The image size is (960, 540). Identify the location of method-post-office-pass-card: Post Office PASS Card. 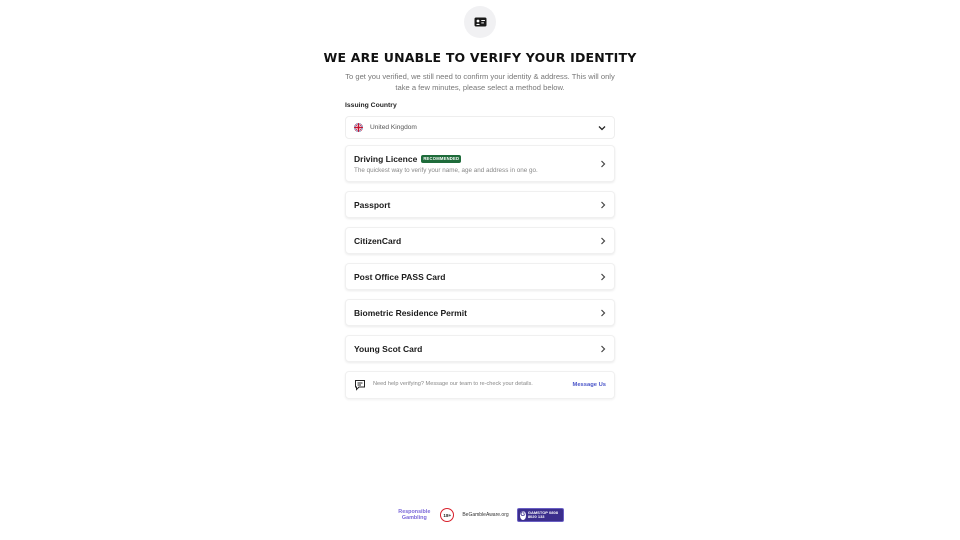
(480, 276).